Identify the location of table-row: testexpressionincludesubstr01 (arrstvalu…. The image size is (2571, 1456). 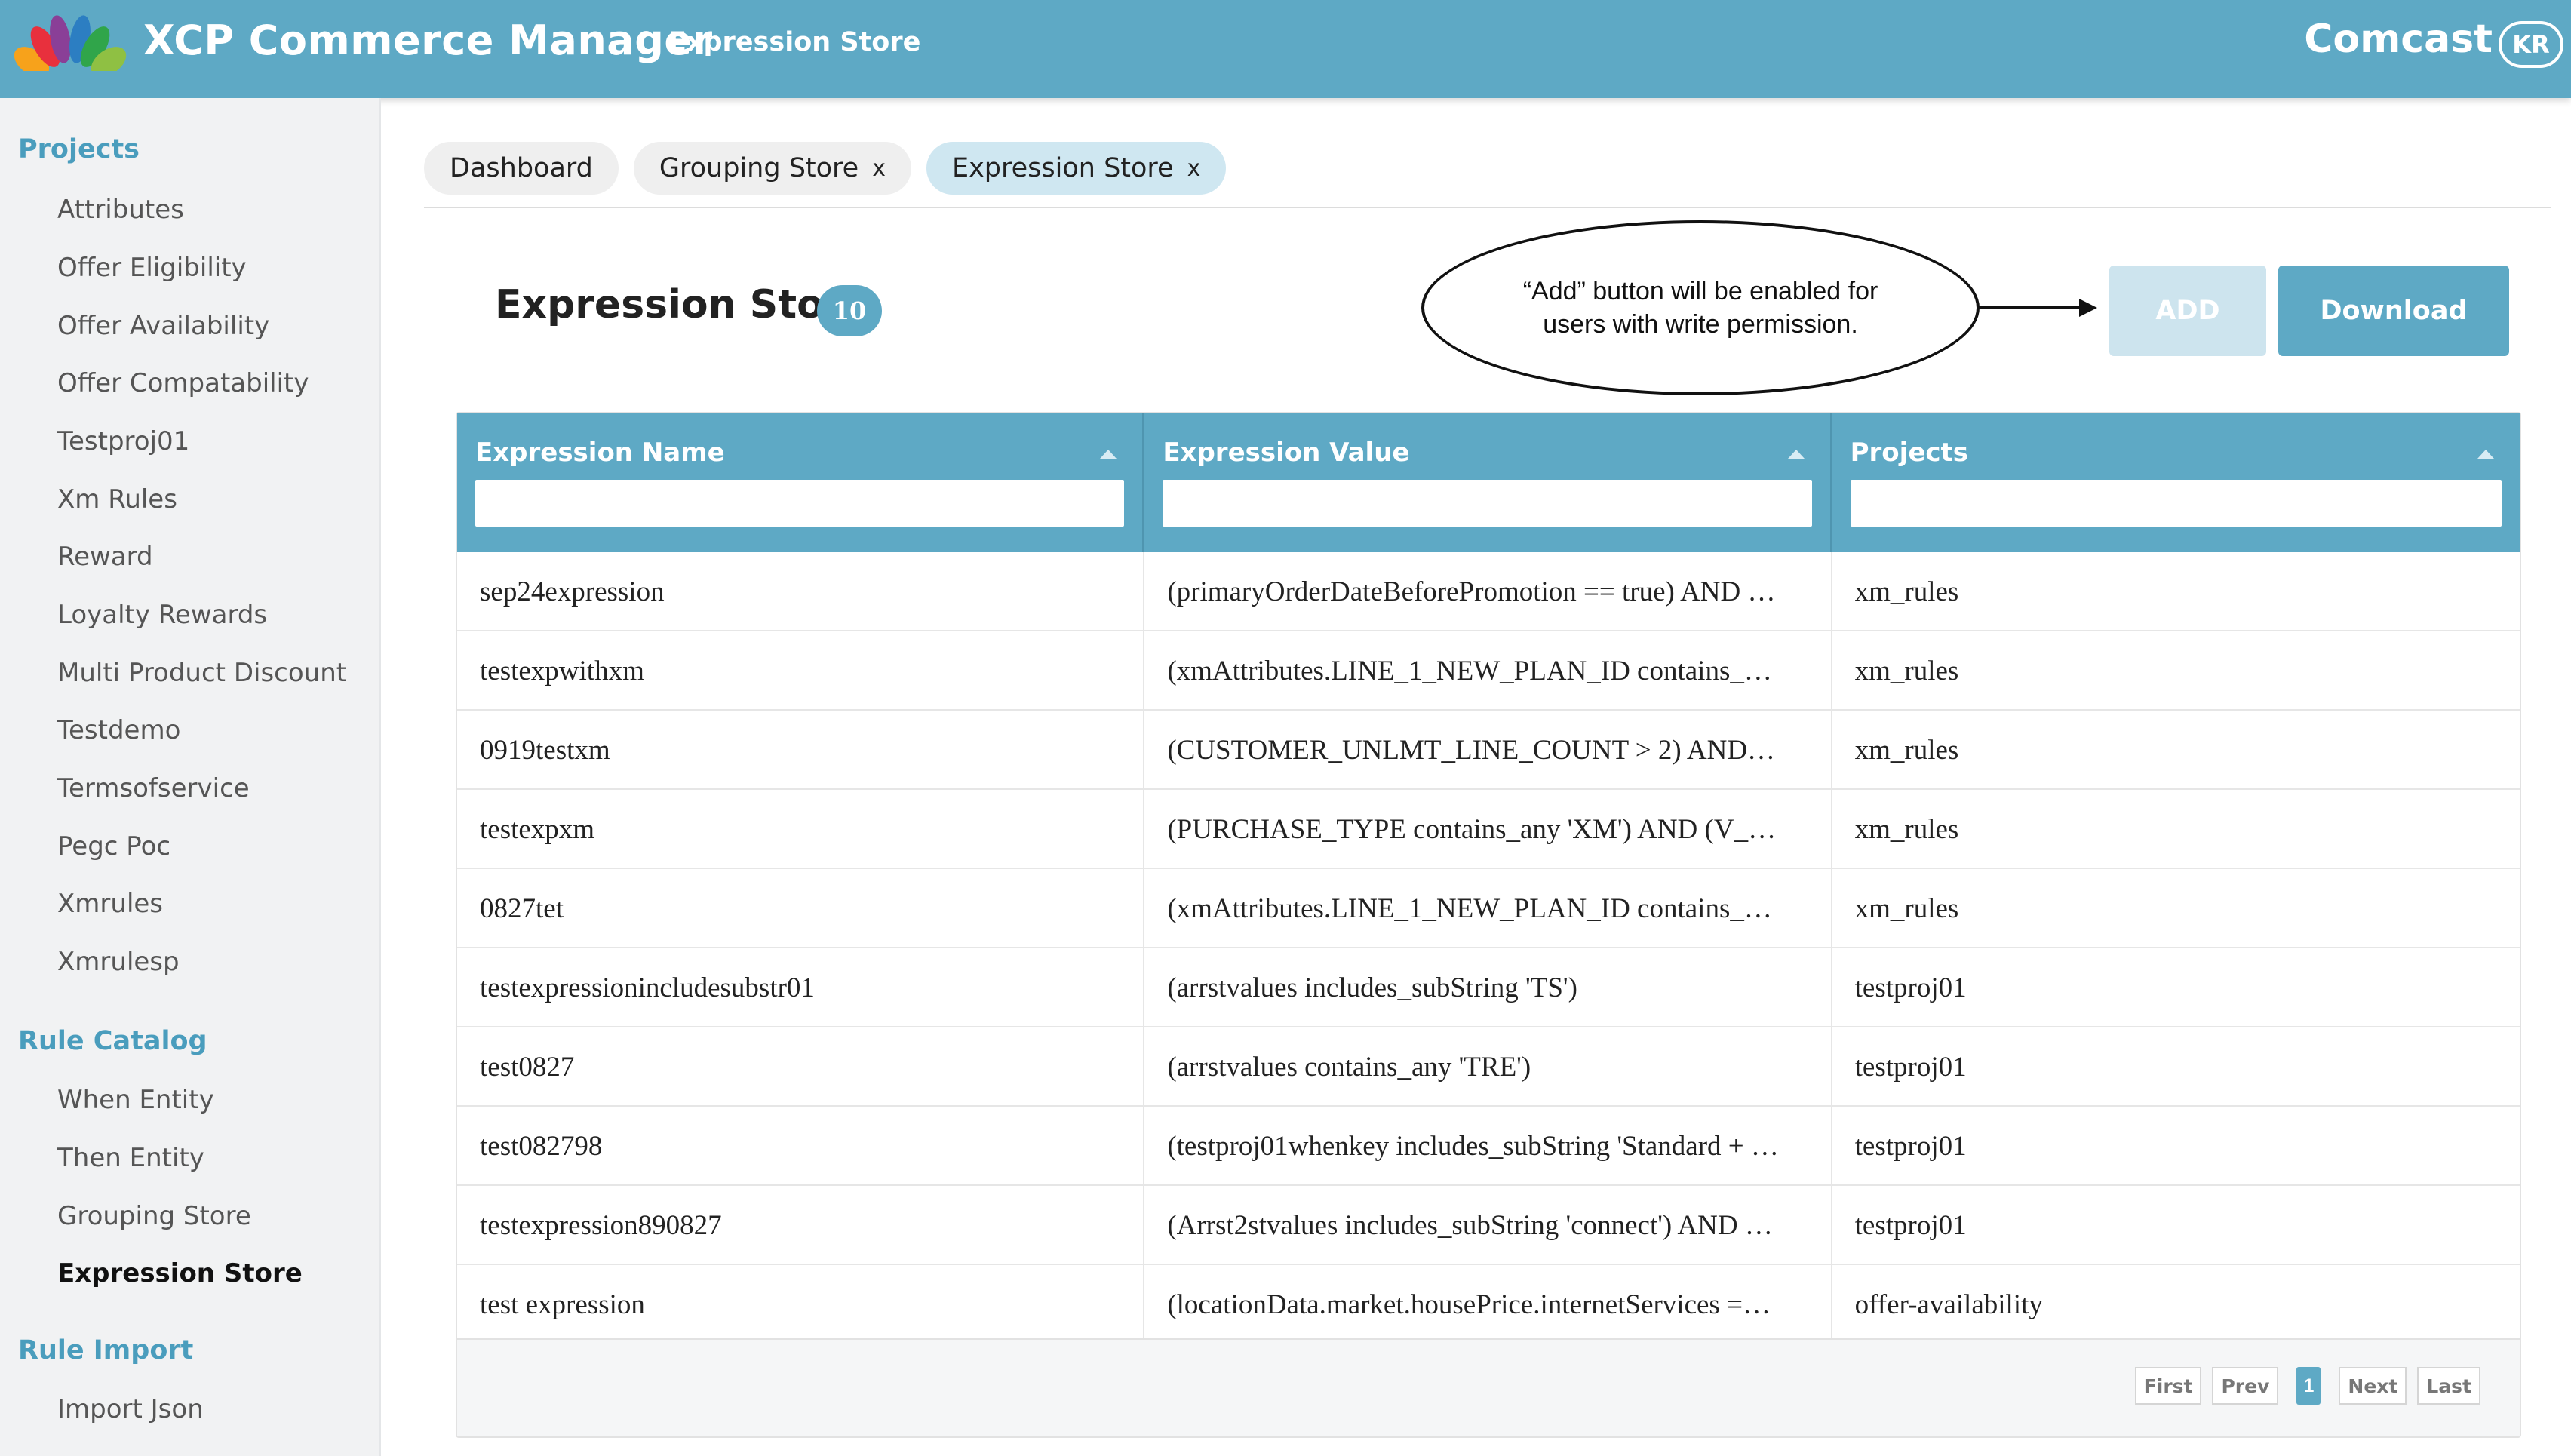
(1489, 988).